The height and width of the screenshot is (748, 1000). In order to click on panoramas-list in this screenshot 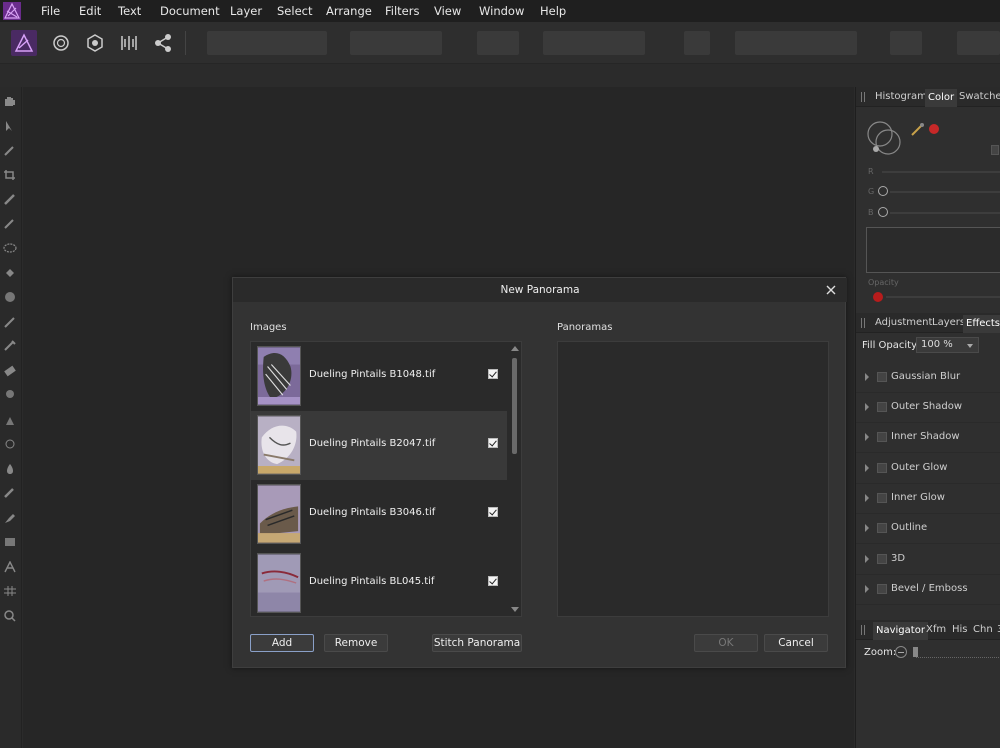, I will do `click(693, 479)`.